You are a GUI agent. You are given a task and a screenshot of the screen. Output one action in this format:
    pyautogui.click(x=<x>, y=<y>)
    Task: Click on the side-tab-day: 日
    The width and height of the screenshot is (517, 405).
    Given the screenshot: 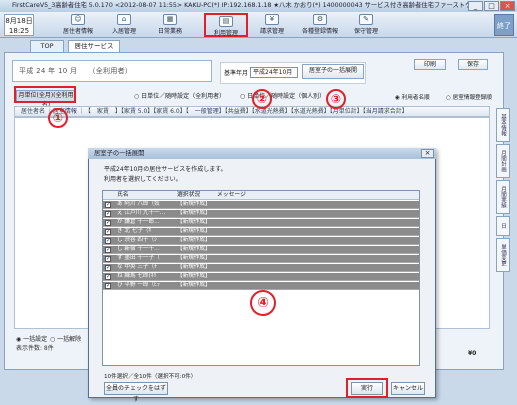 What is the action you would take?
    pyautogui.click(x=503, y=226)
    